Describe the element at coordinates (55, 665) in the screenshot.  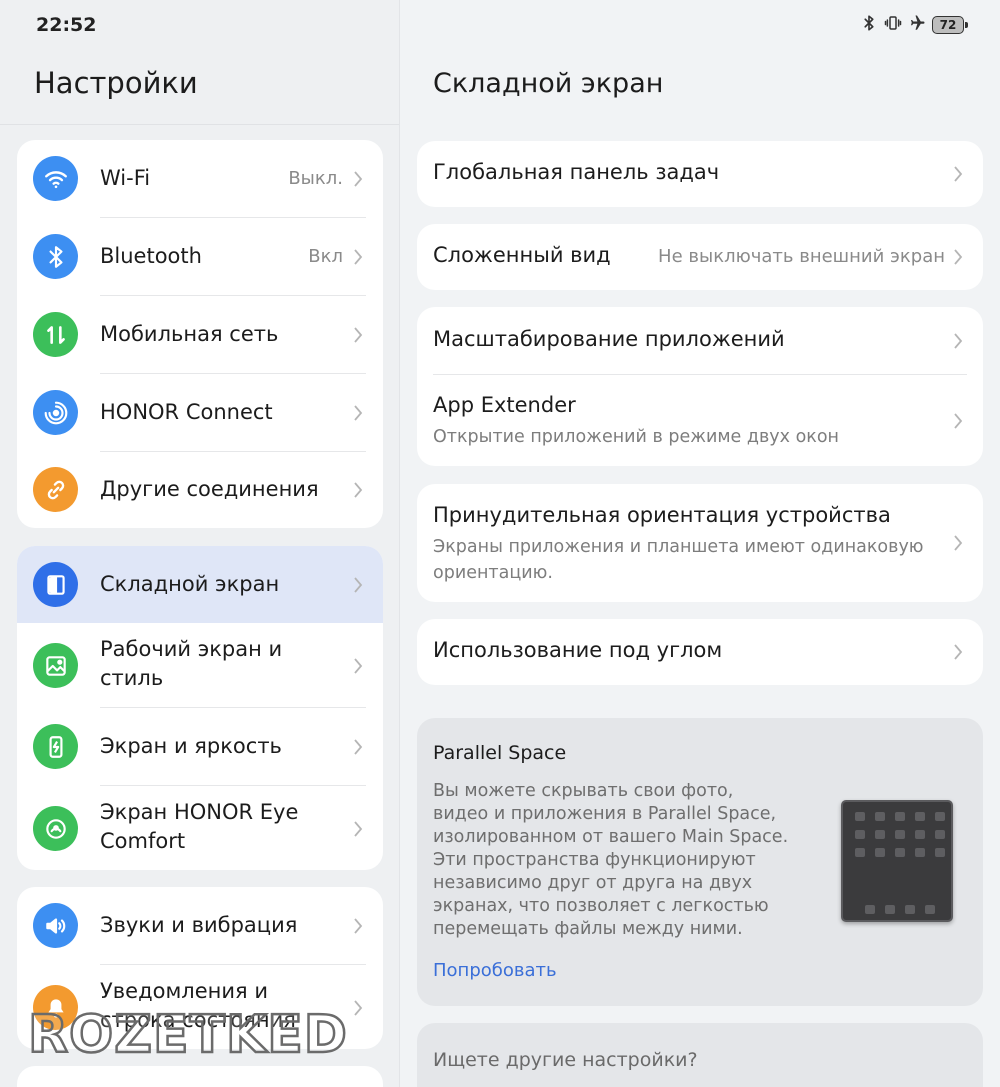
I see `image-icon` at that location.